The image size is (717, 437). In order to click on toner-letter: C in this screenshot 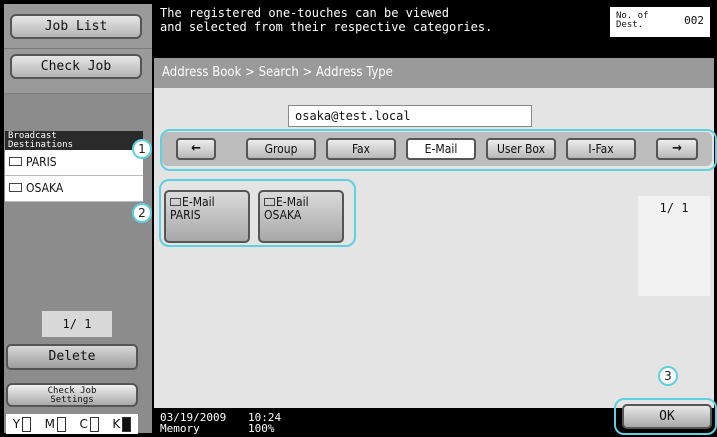, I will do `click(83, 423)`.